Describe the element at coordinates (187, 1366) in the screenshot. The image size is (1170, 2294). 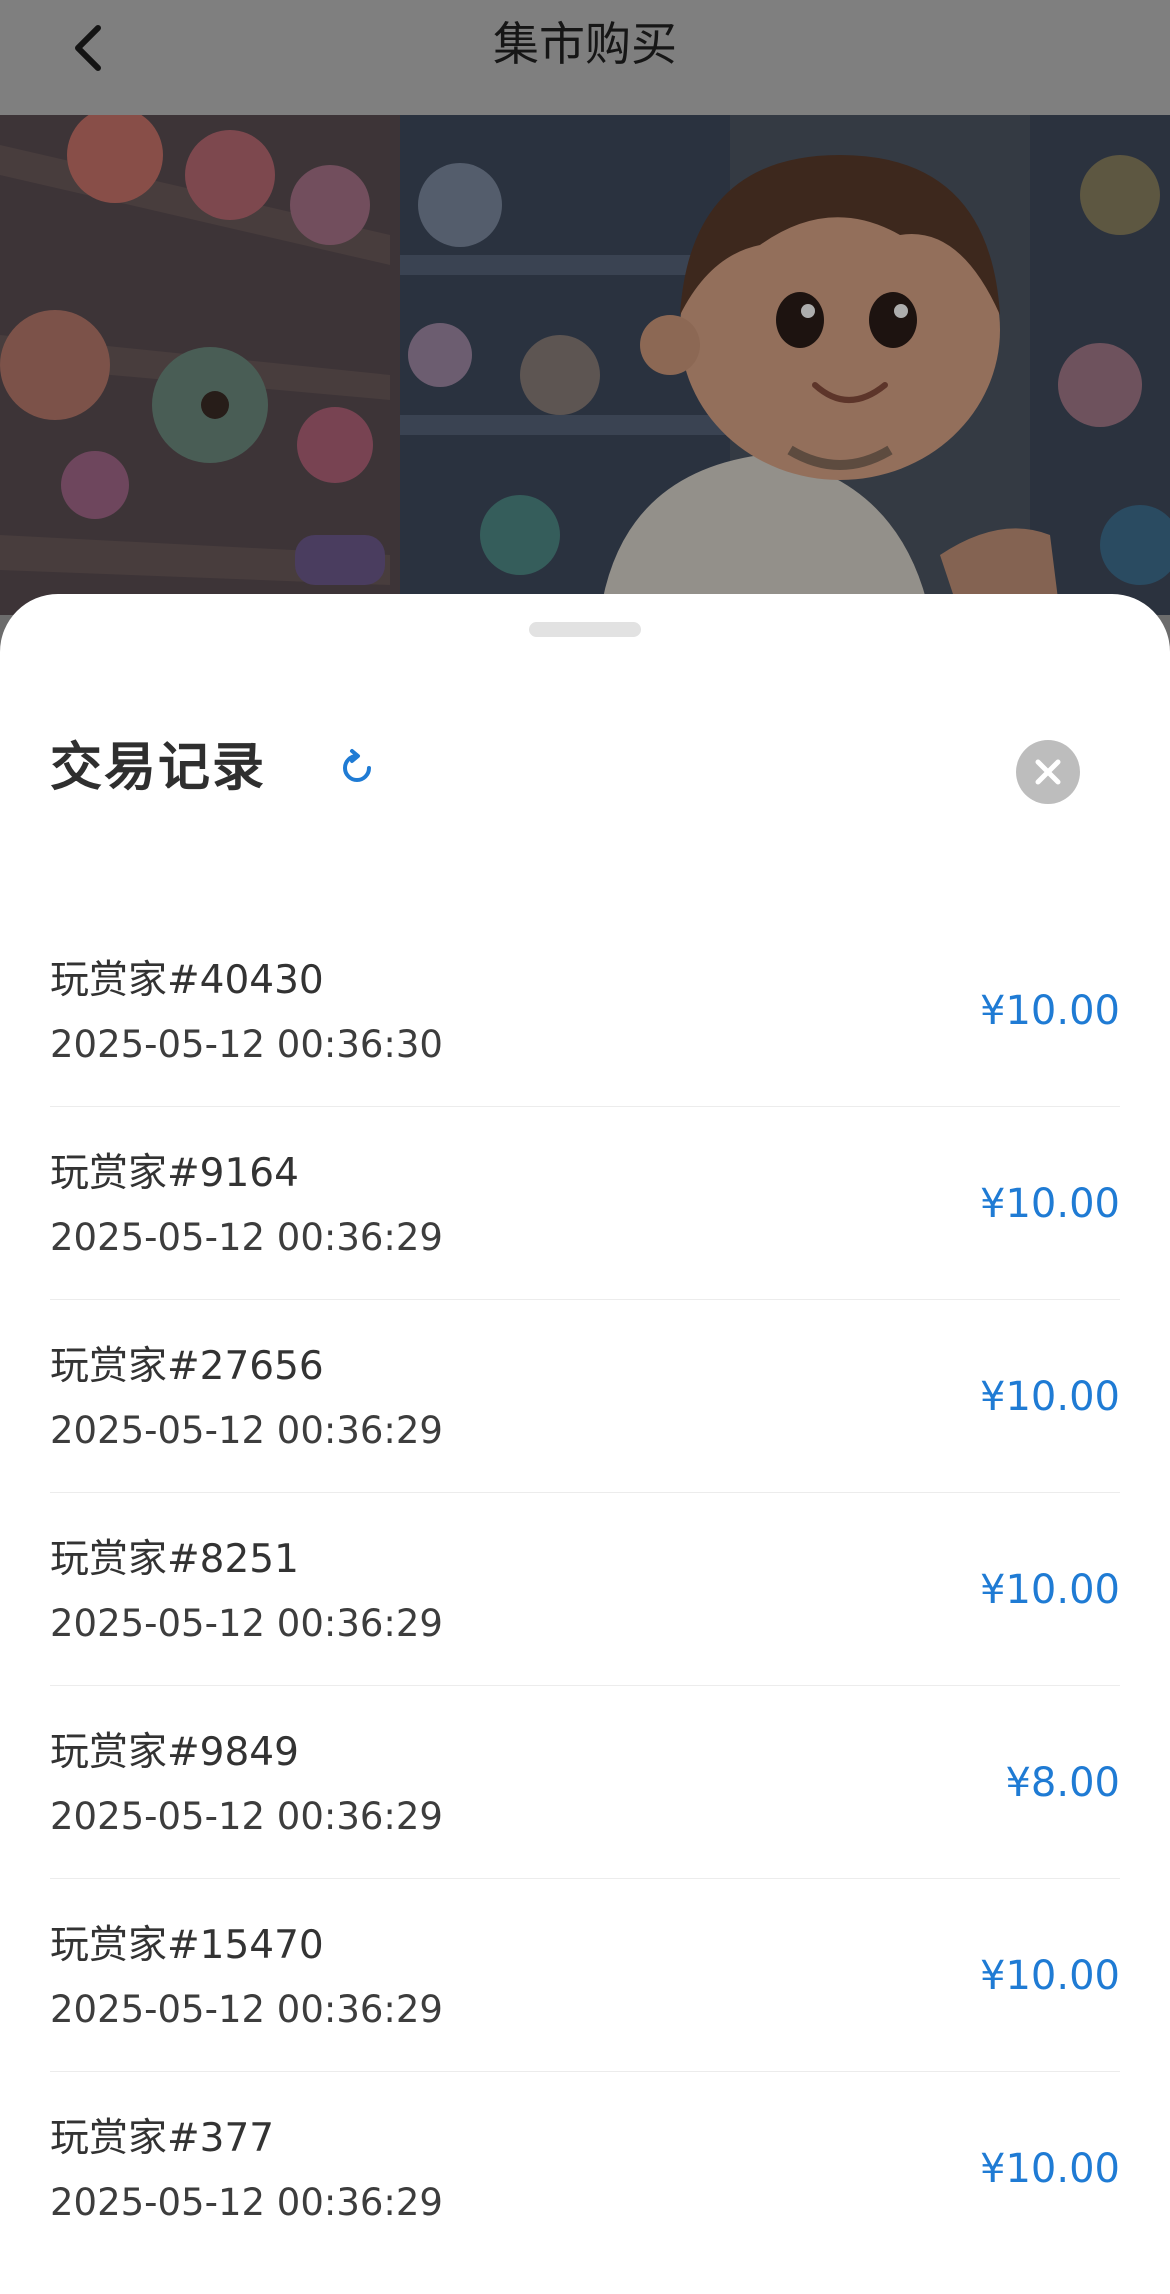
I see `buyer-name: 玩赏家#27656` at that location.